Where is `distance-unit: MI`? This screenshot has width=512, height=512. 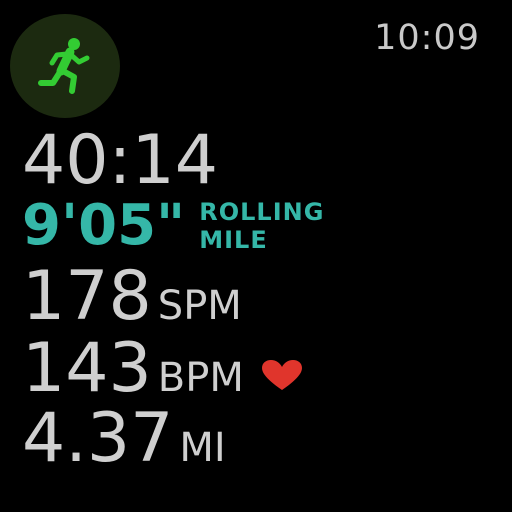
distance-unit: MI is located at coordinates (202, 448).